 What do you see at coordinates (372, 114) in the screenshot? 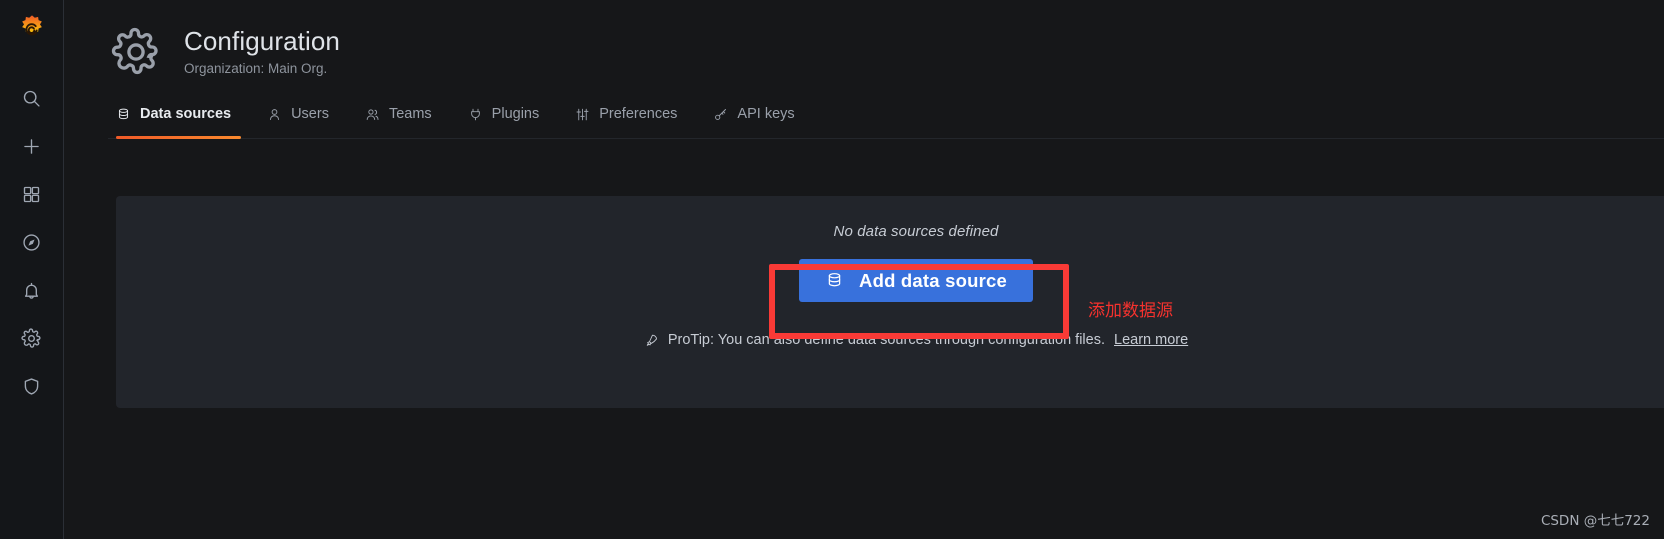
I see `users-icon` at bounding box center [372, 114].